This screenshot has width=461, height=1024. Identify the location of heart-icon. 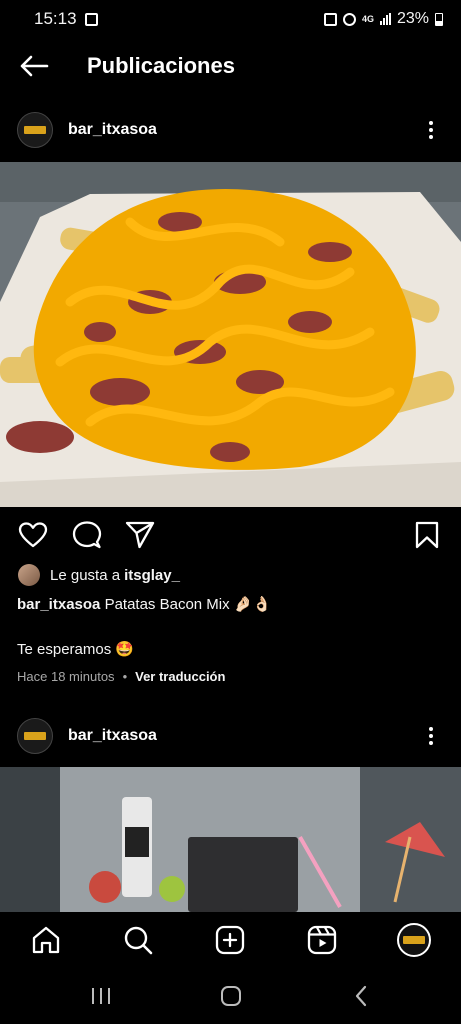
(33, 535).